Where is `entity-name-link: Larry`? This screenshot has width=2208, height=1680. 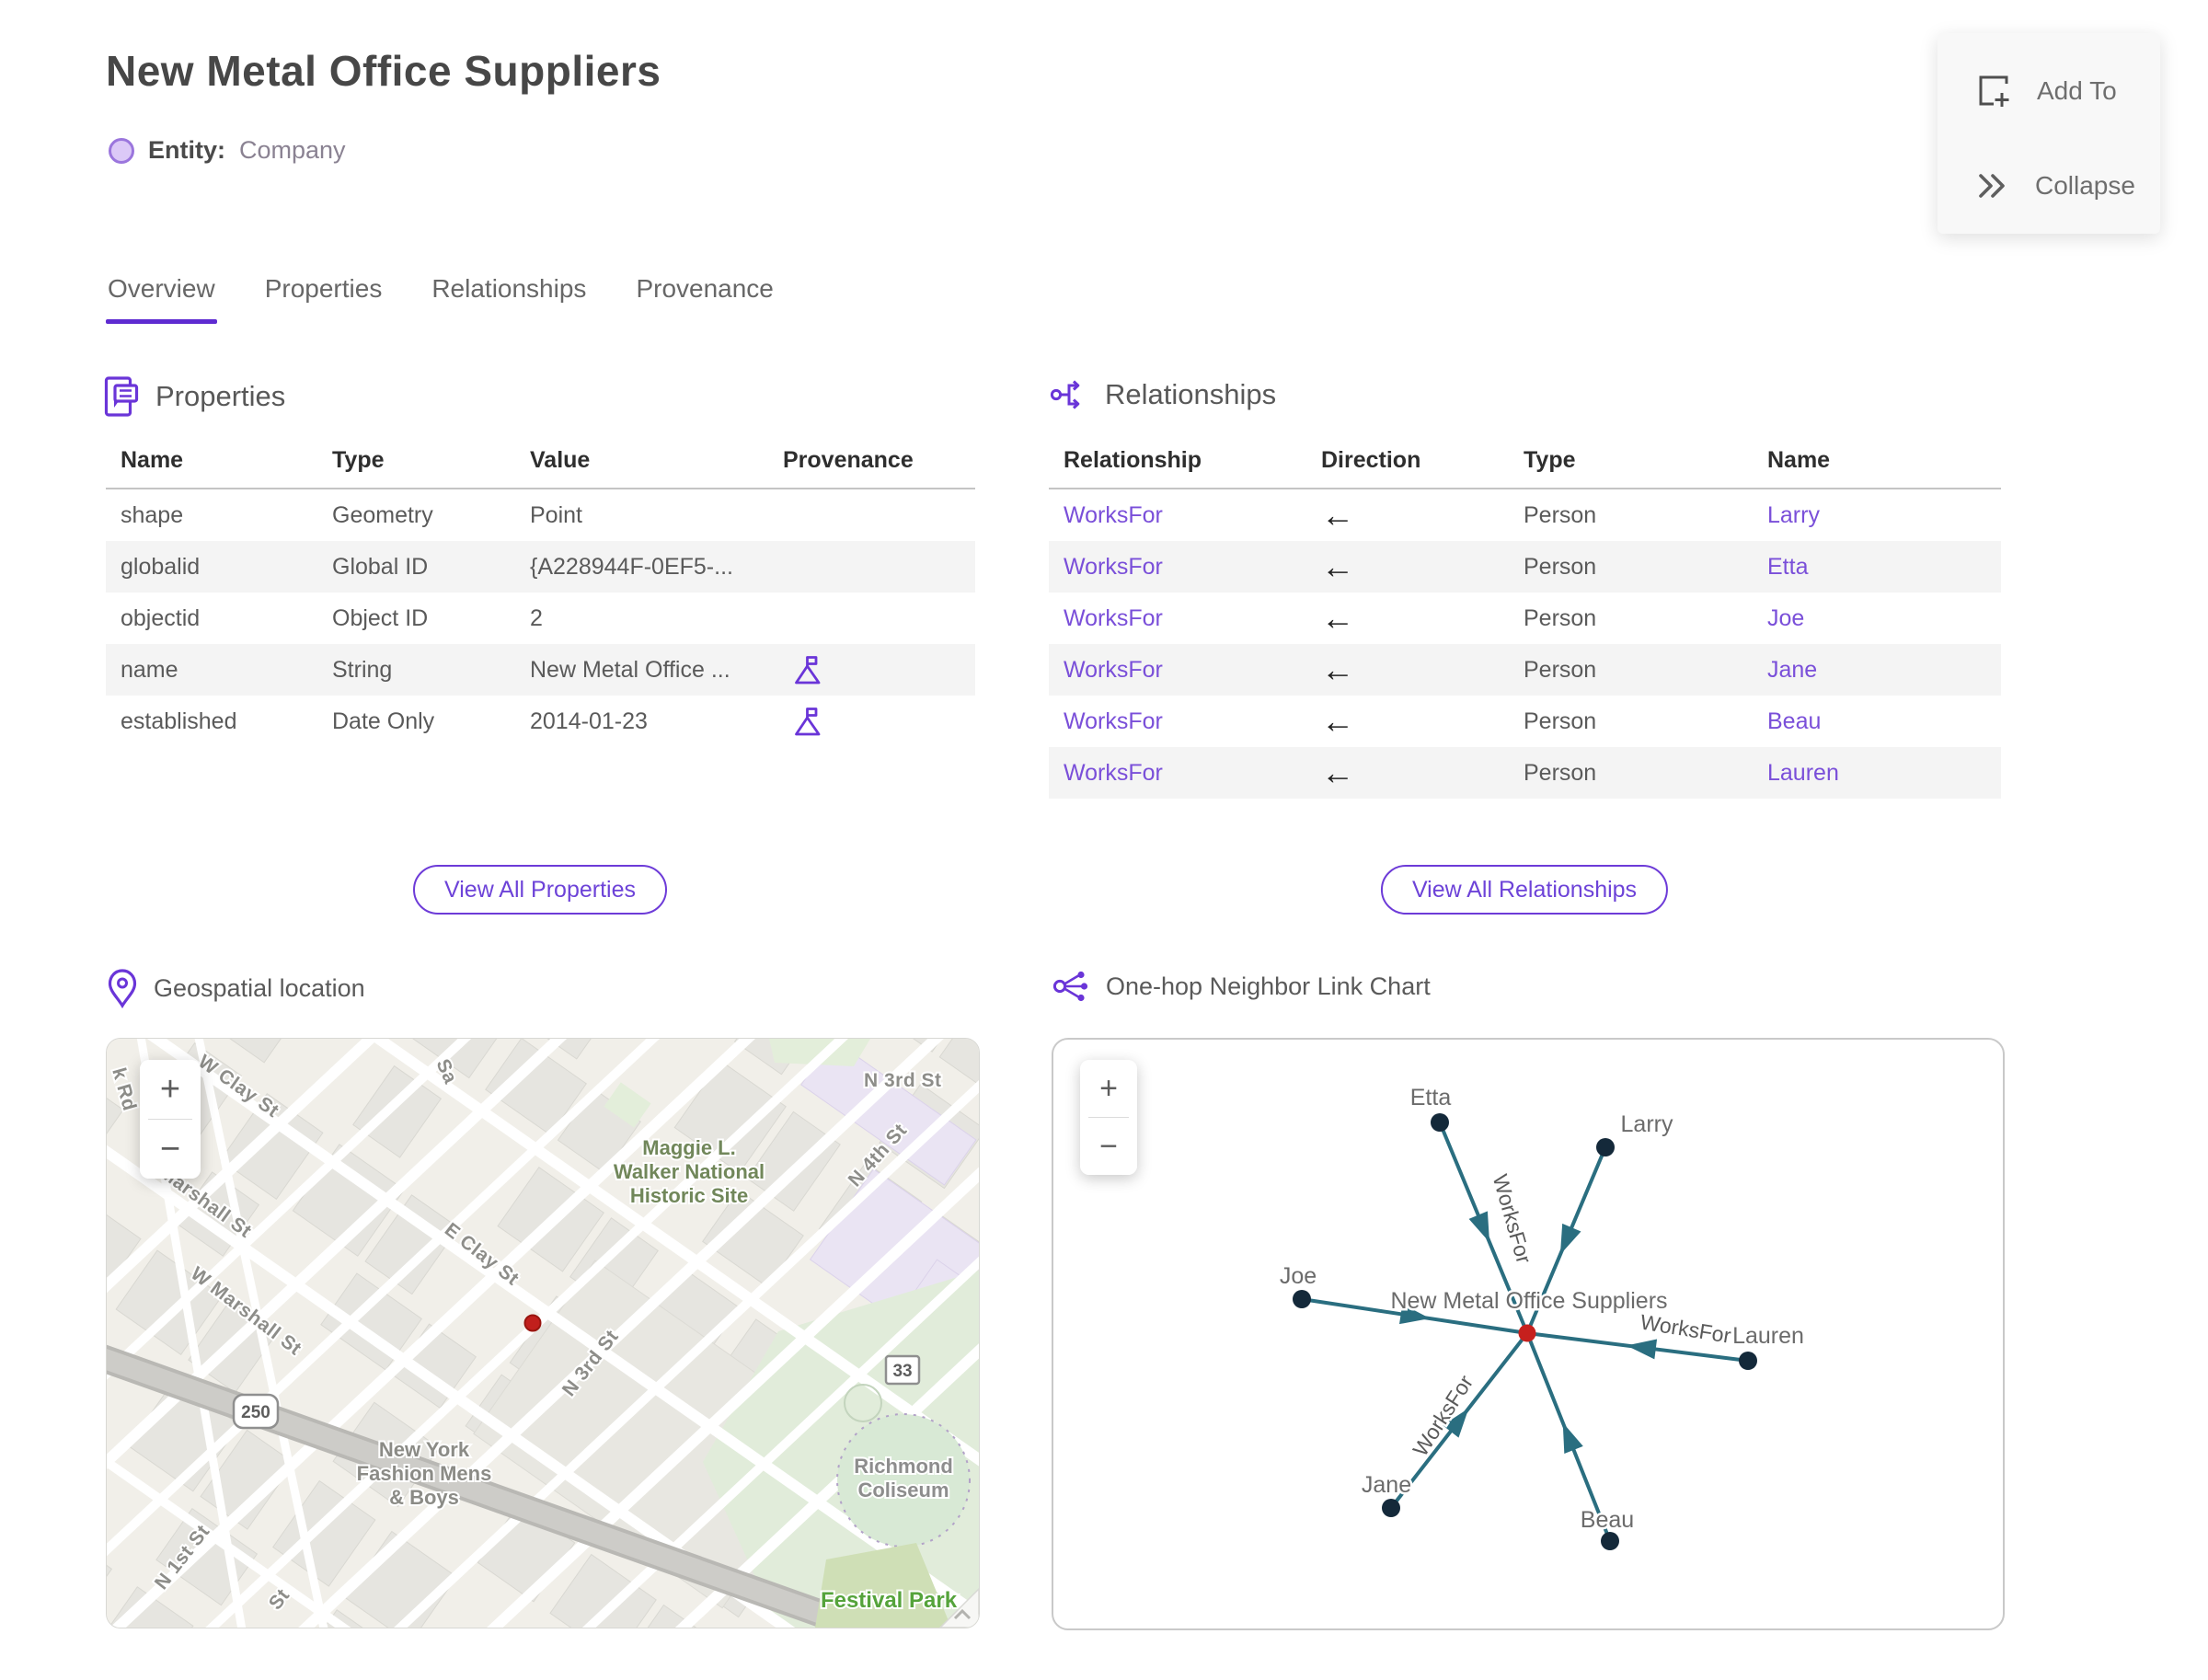 entity-name-link: Larry is located at coordinates (1793, 515).